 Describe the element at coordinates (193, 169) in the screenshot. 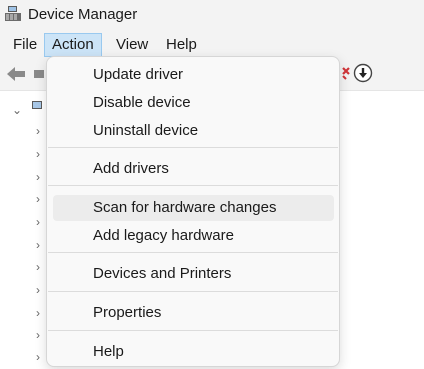

I see `menu-item-add-drivers: Add drivers` at that location.